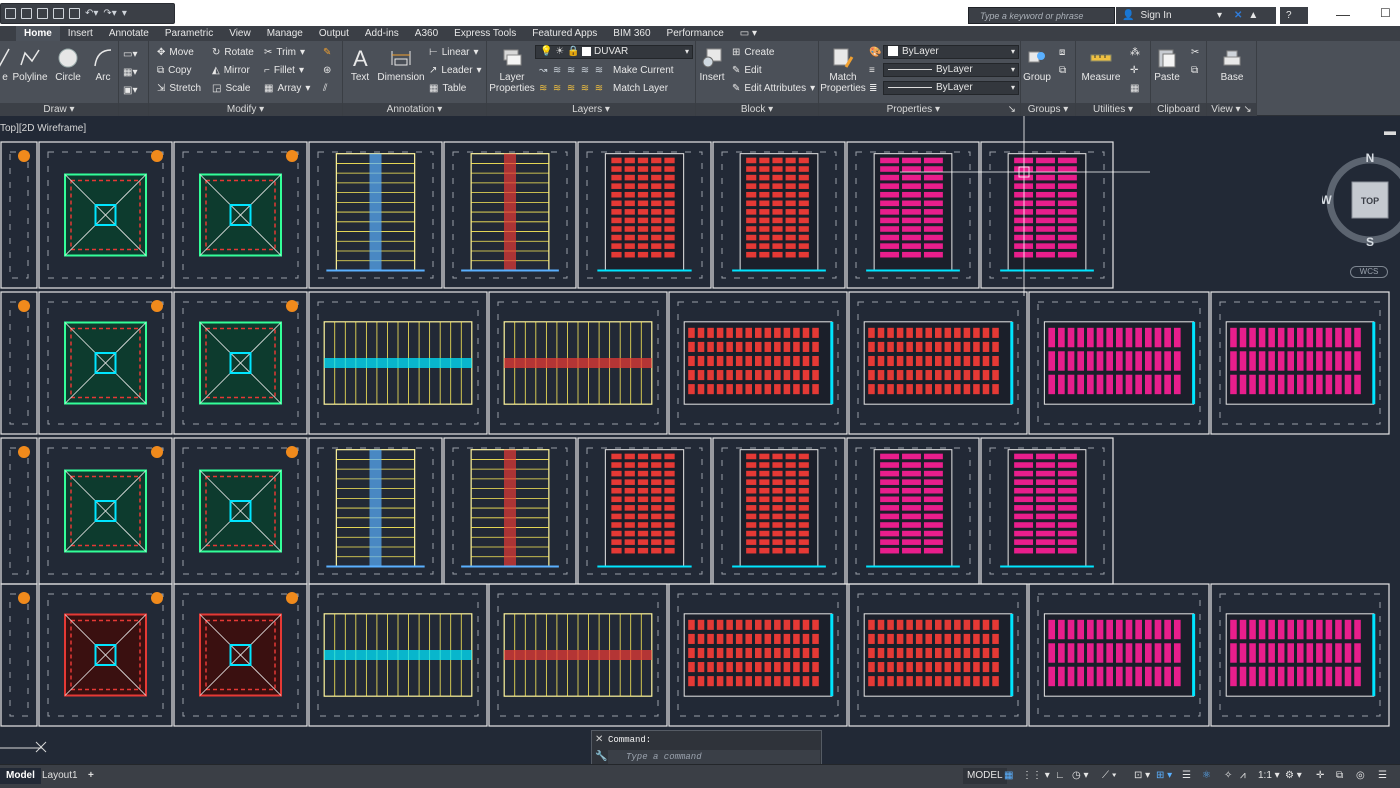 The height and width of the screenshot is (788, 1400). I want to click on linear-button: ⊢ Linear ▾, so click(454, 52).